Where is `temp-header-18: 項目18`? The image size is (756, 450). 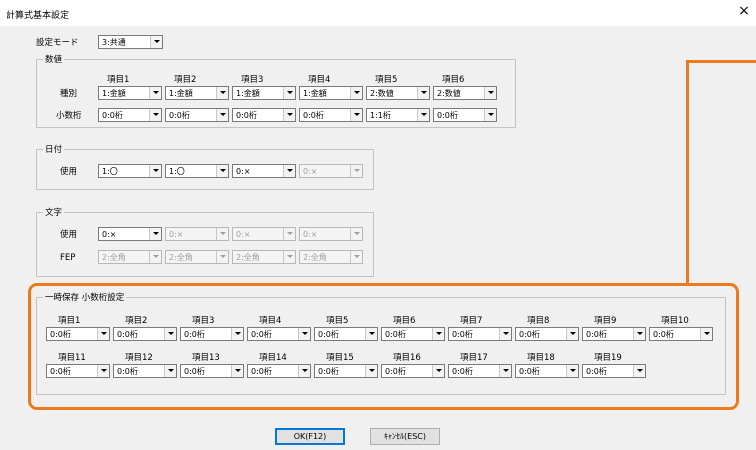 temp-header-18: 項目18 is located at coordinates (541, 358).